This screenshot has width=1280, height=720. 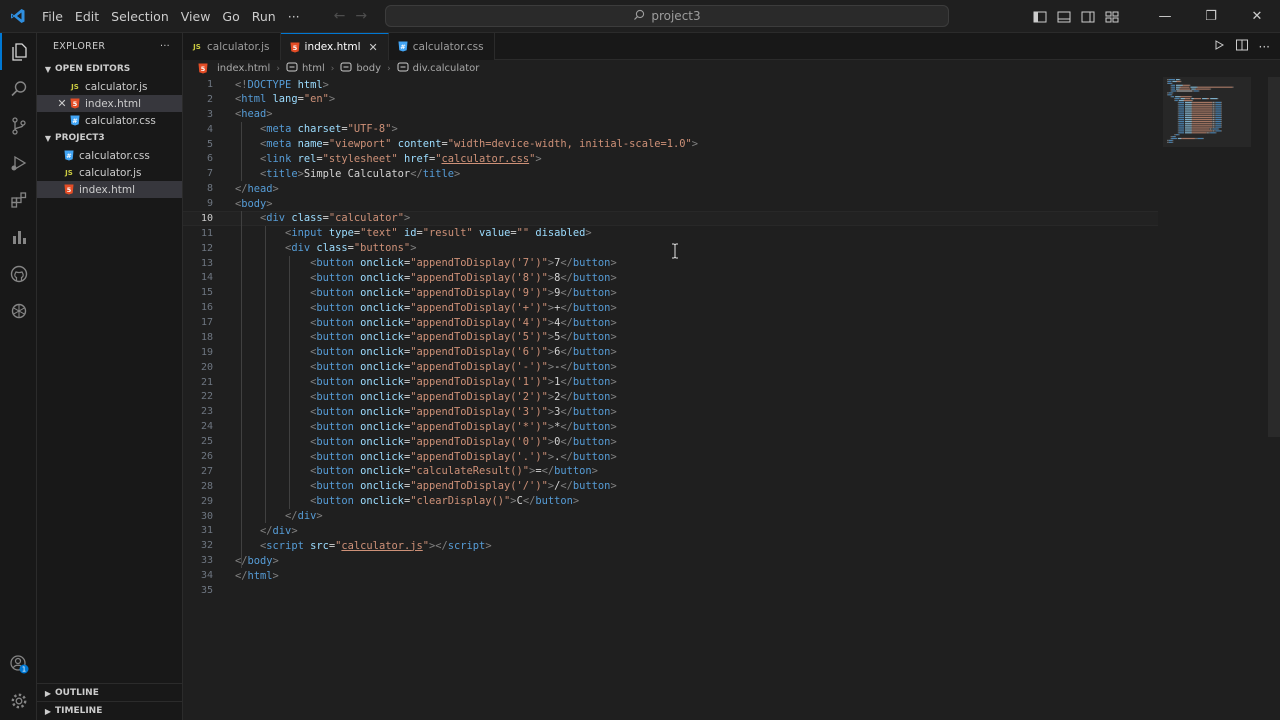 What do you see at coordinates (109, 138) in the screenshot?
I see `project-folder-section: ▼ PROJECT3` at bounding box center [109, 138].